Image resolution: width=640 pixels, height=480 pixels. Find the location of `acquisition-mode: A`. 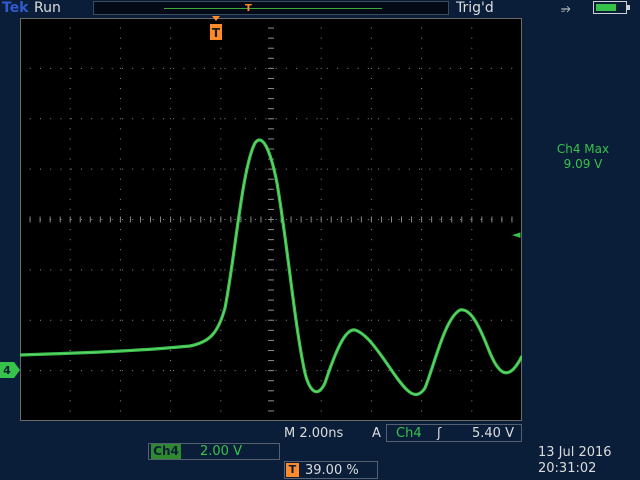

acquisition-mode: A is located at coordinates (376, 433).